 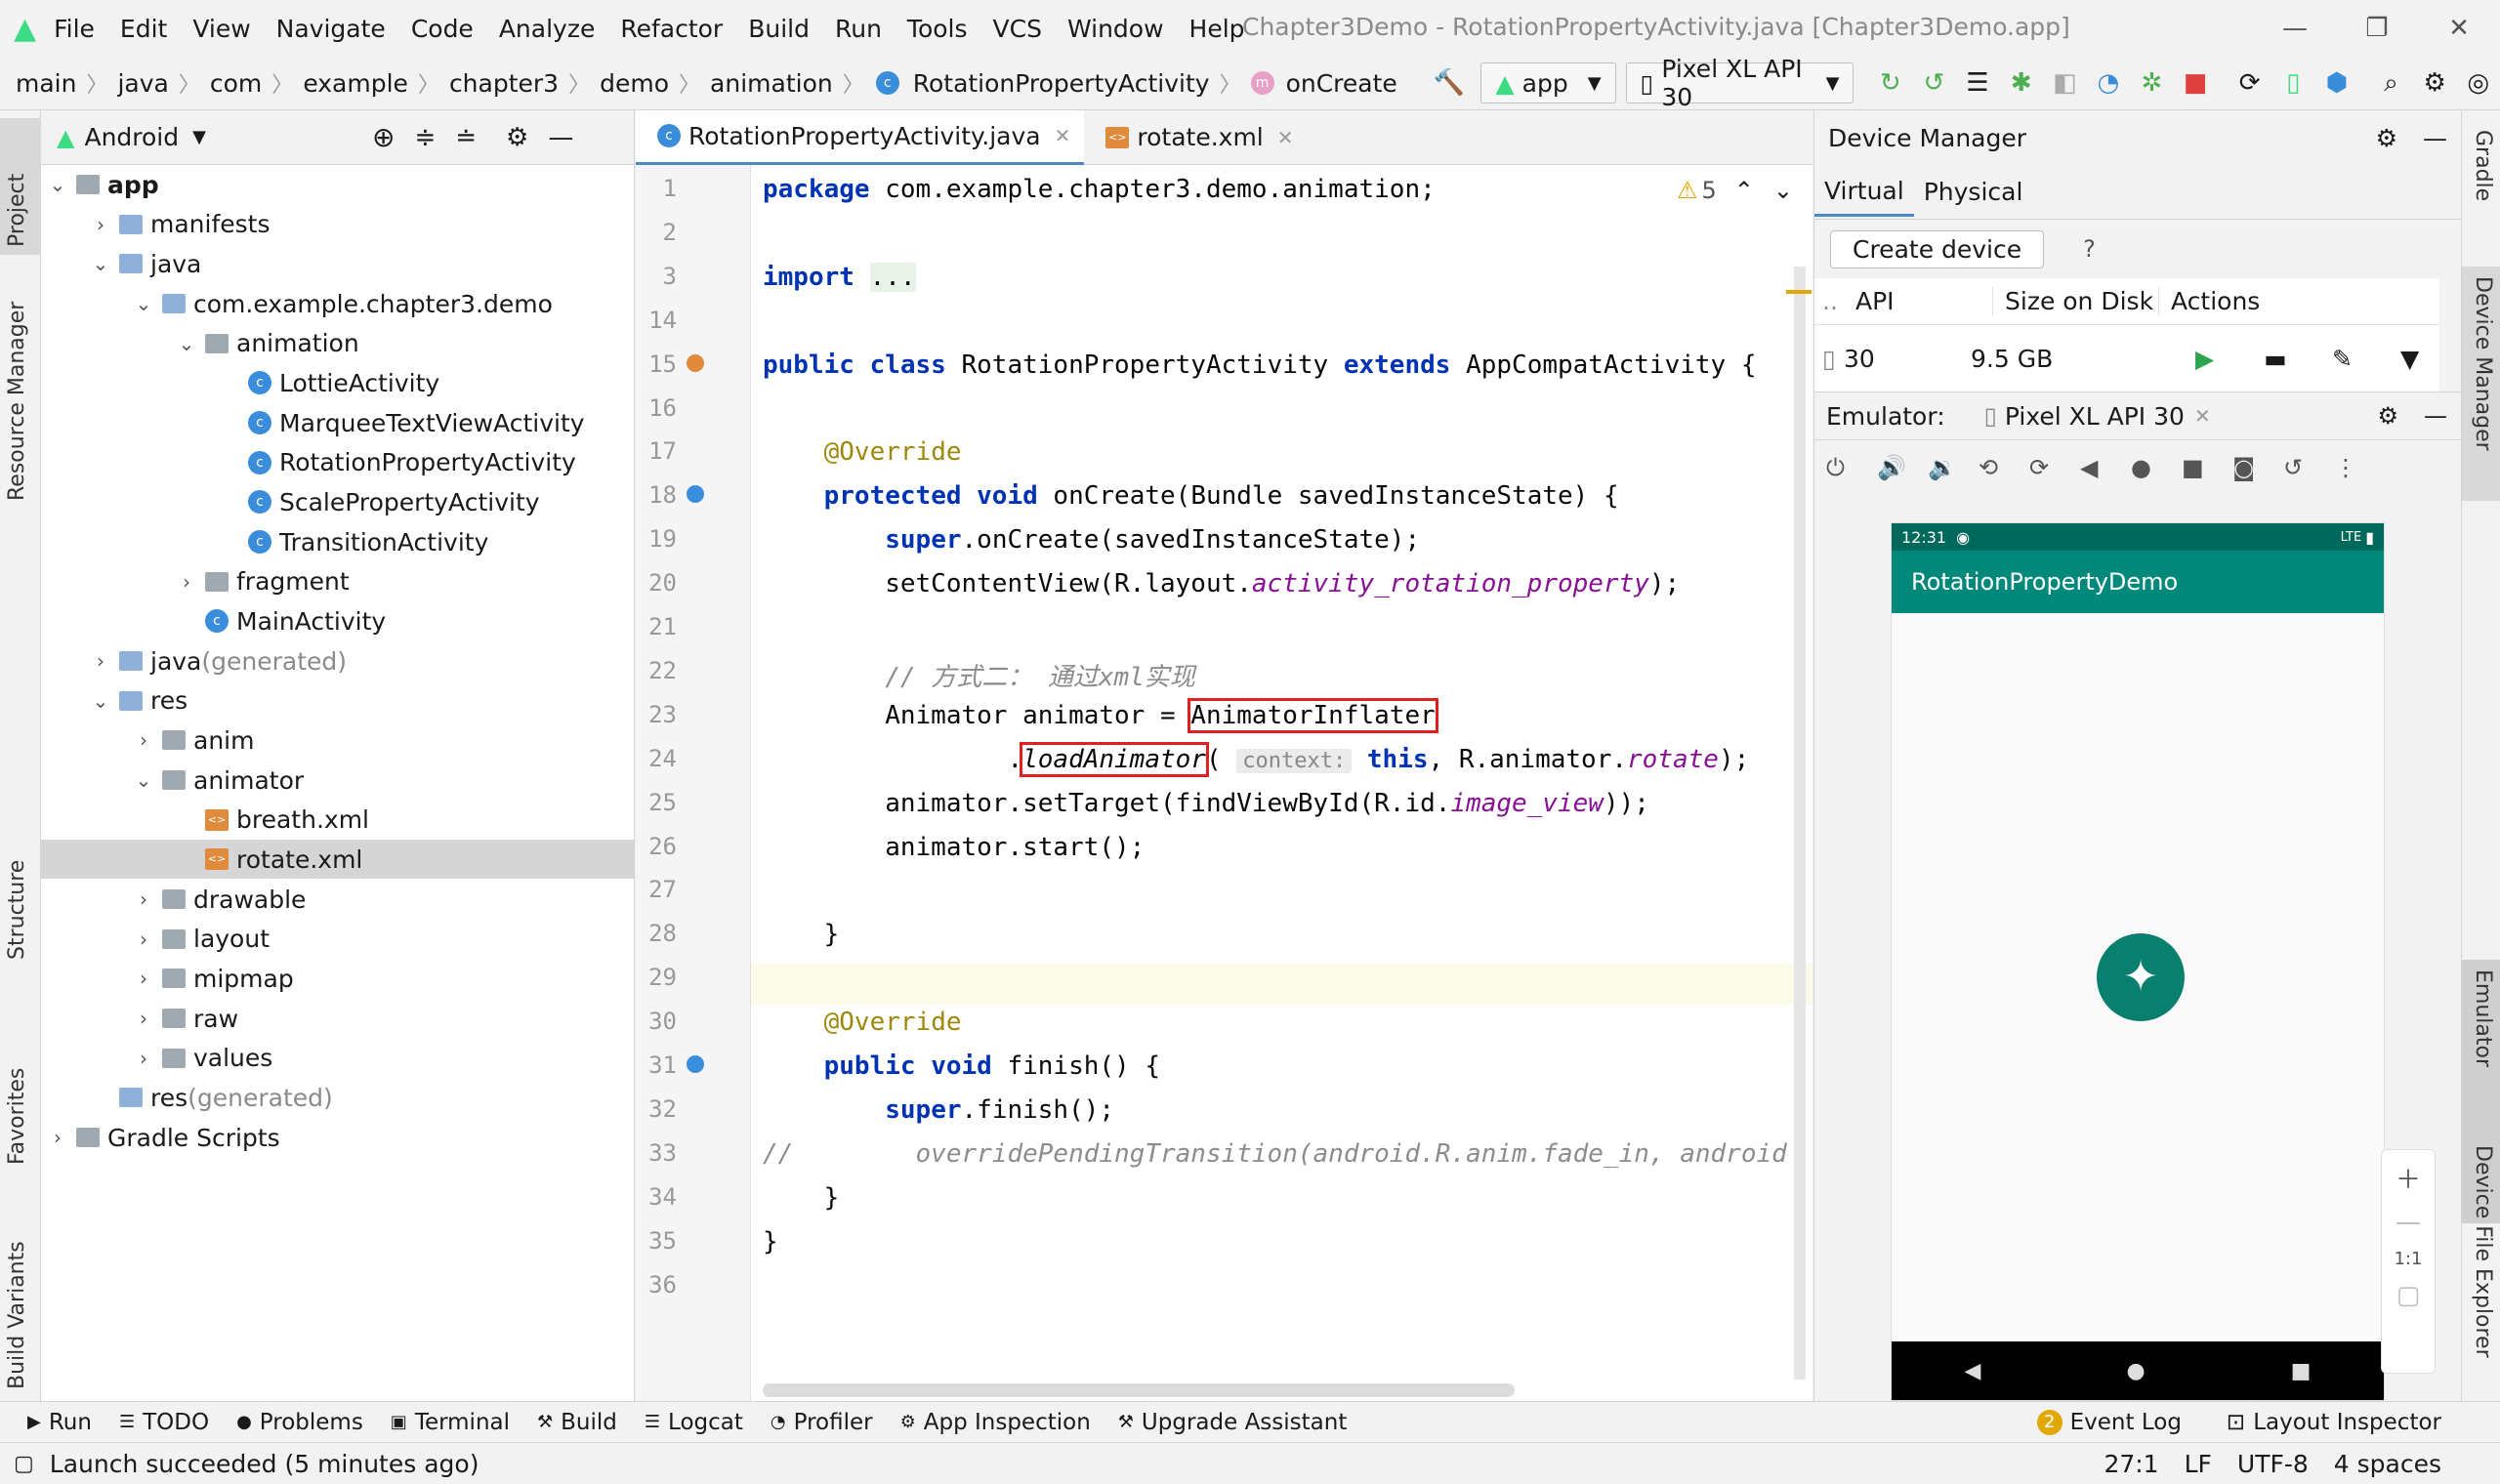 What do you see at coordinates (1195, 138) in the screenshot?
I see `tab-rotate-xml: <> rotate.xml ✕` at bounding box center [1195, 138].